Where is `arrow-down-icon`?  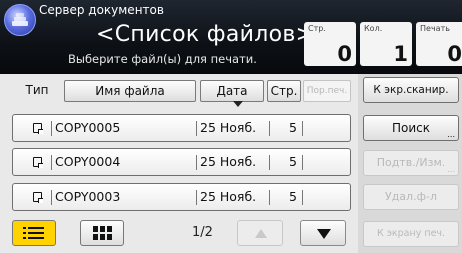
arrow-down-icon is located at coordinates (324, 234).